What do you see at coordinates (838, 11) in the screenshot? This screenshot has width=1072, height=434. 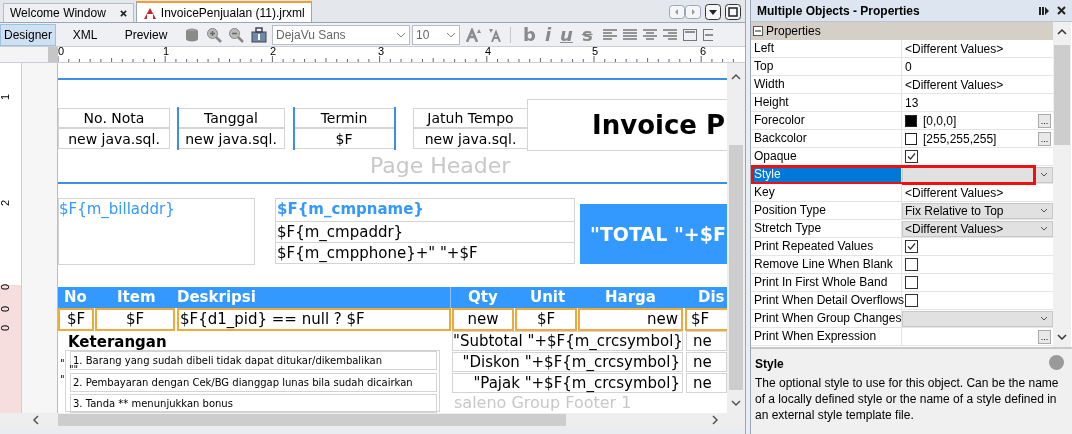 I see `panel-title: Multiple Objects - Properties` at bounding box center [838, 11].